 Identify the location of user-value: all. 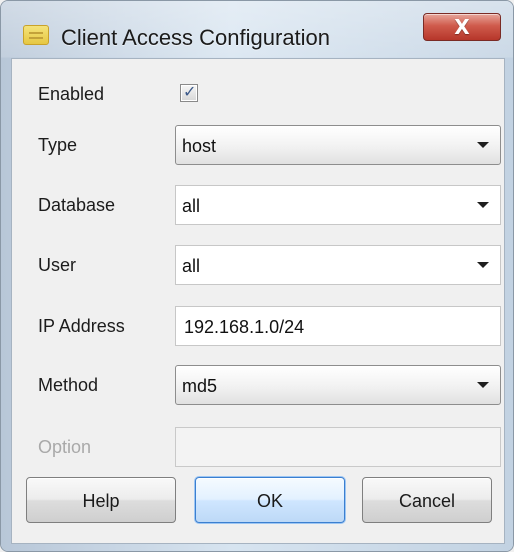
(191, 266).